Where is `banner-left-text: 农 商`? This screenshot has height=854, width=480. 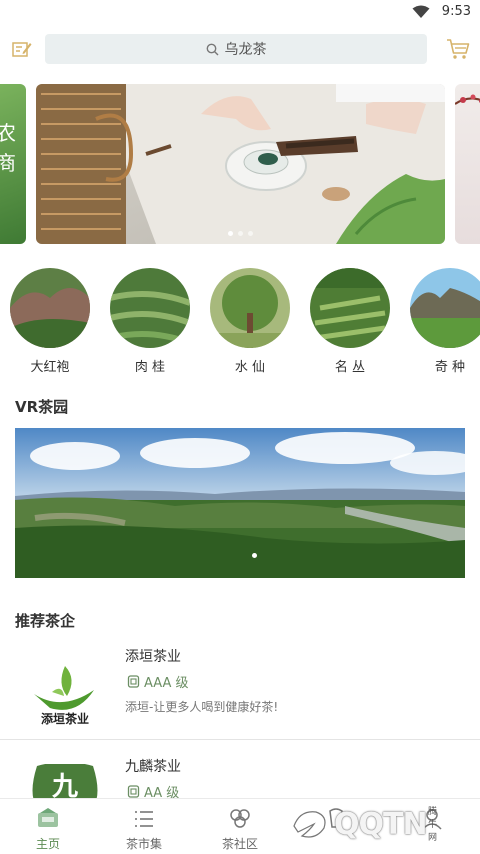 banner-left-text: 农 商 is located at coordinates (8, 148).